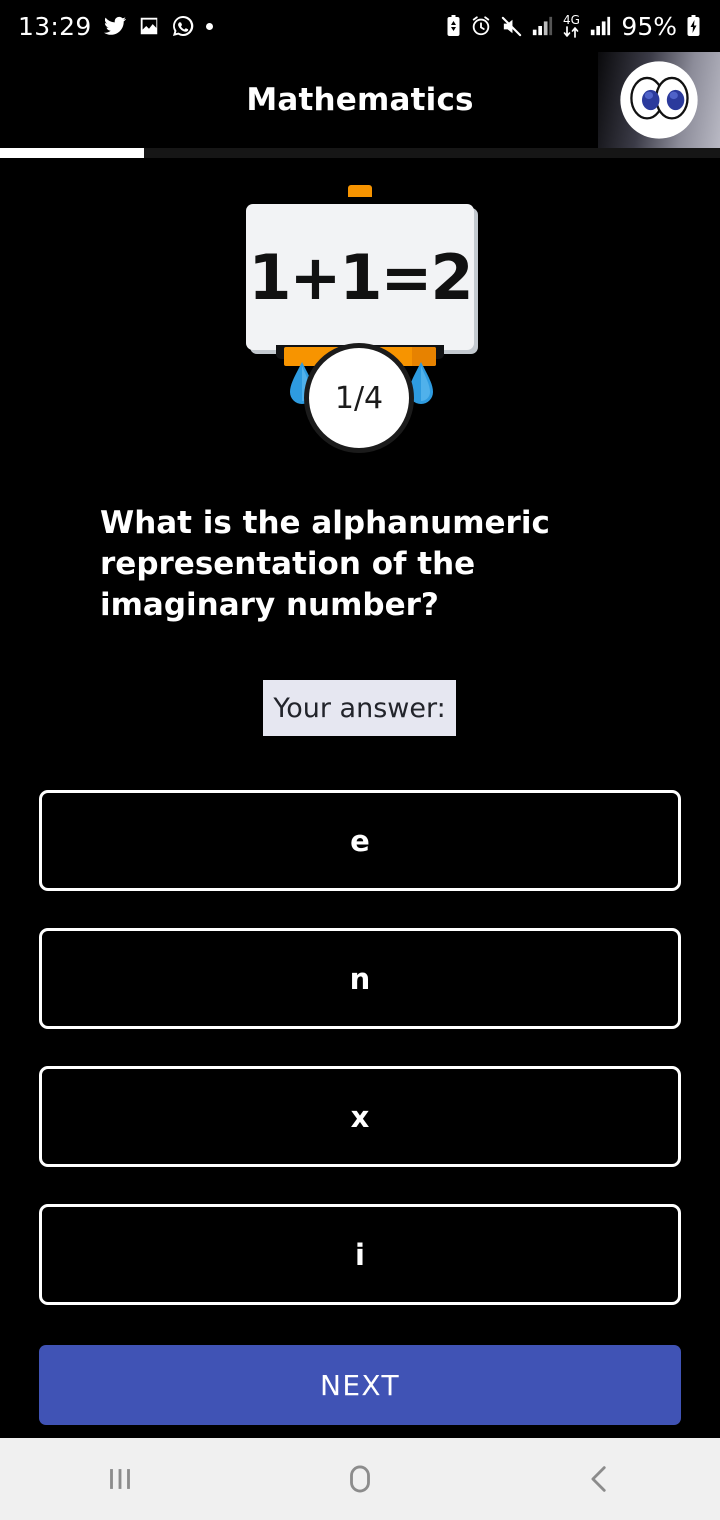  I want to click on android-navigation-bar, so click(360, 1479).